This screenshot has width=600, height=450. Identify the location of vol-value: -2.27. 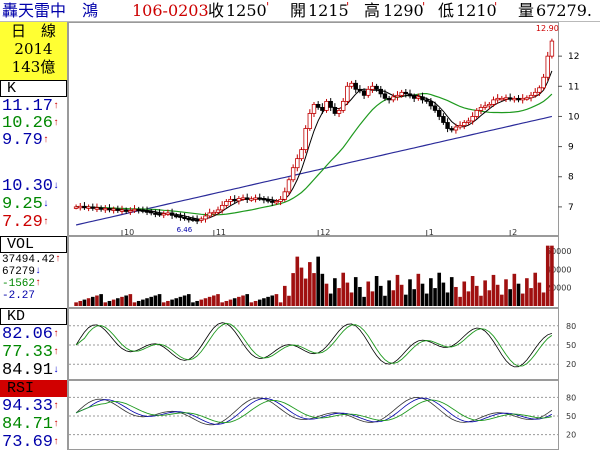
(18, 296).